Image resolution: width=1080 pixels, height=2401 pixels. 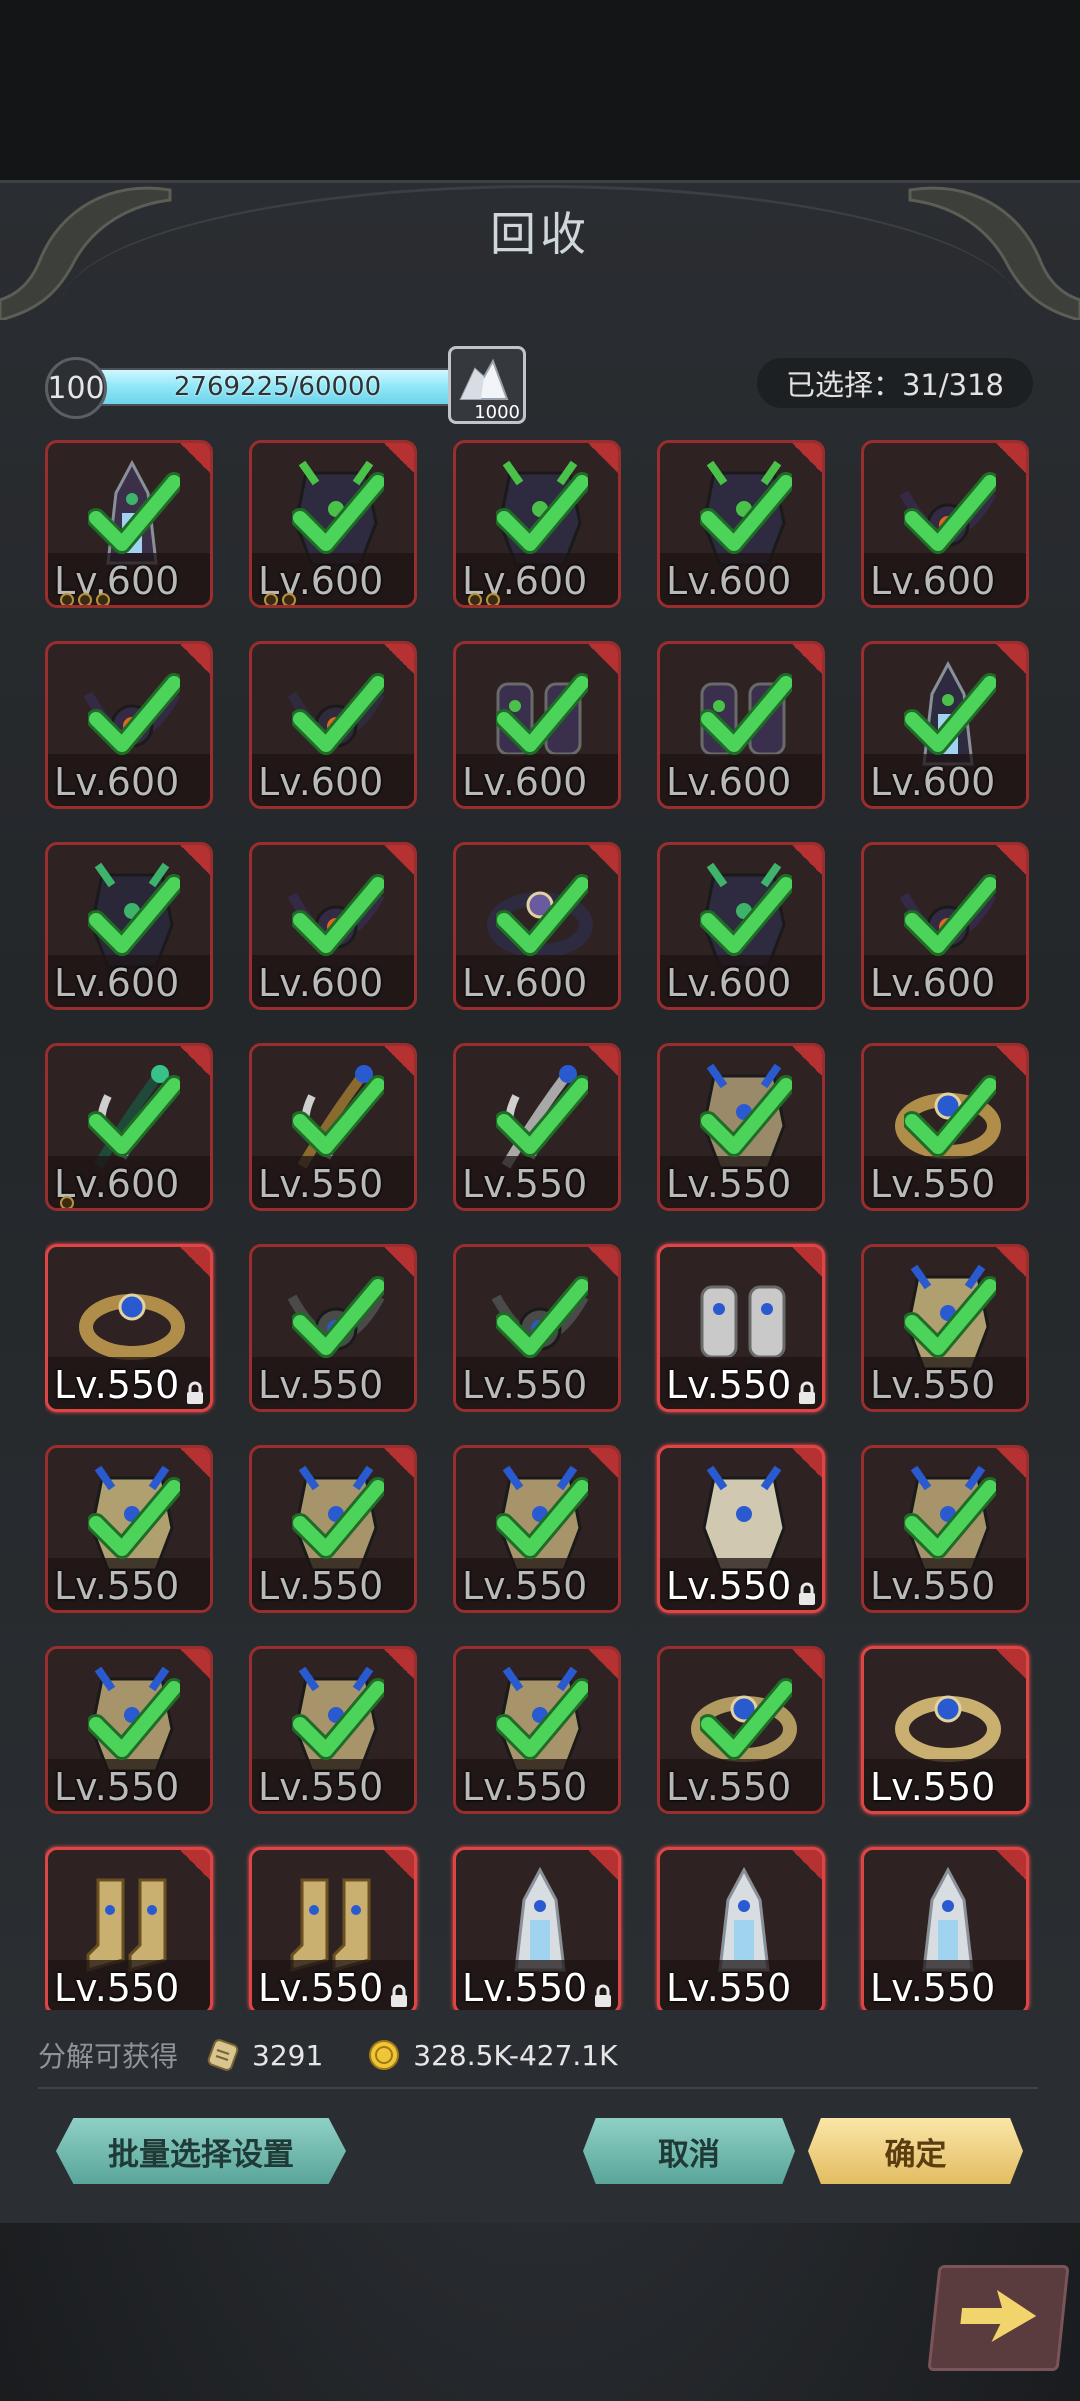 I want to click on batch-select-settings-button: 批量选择设置, so click(x=201, y=2151).